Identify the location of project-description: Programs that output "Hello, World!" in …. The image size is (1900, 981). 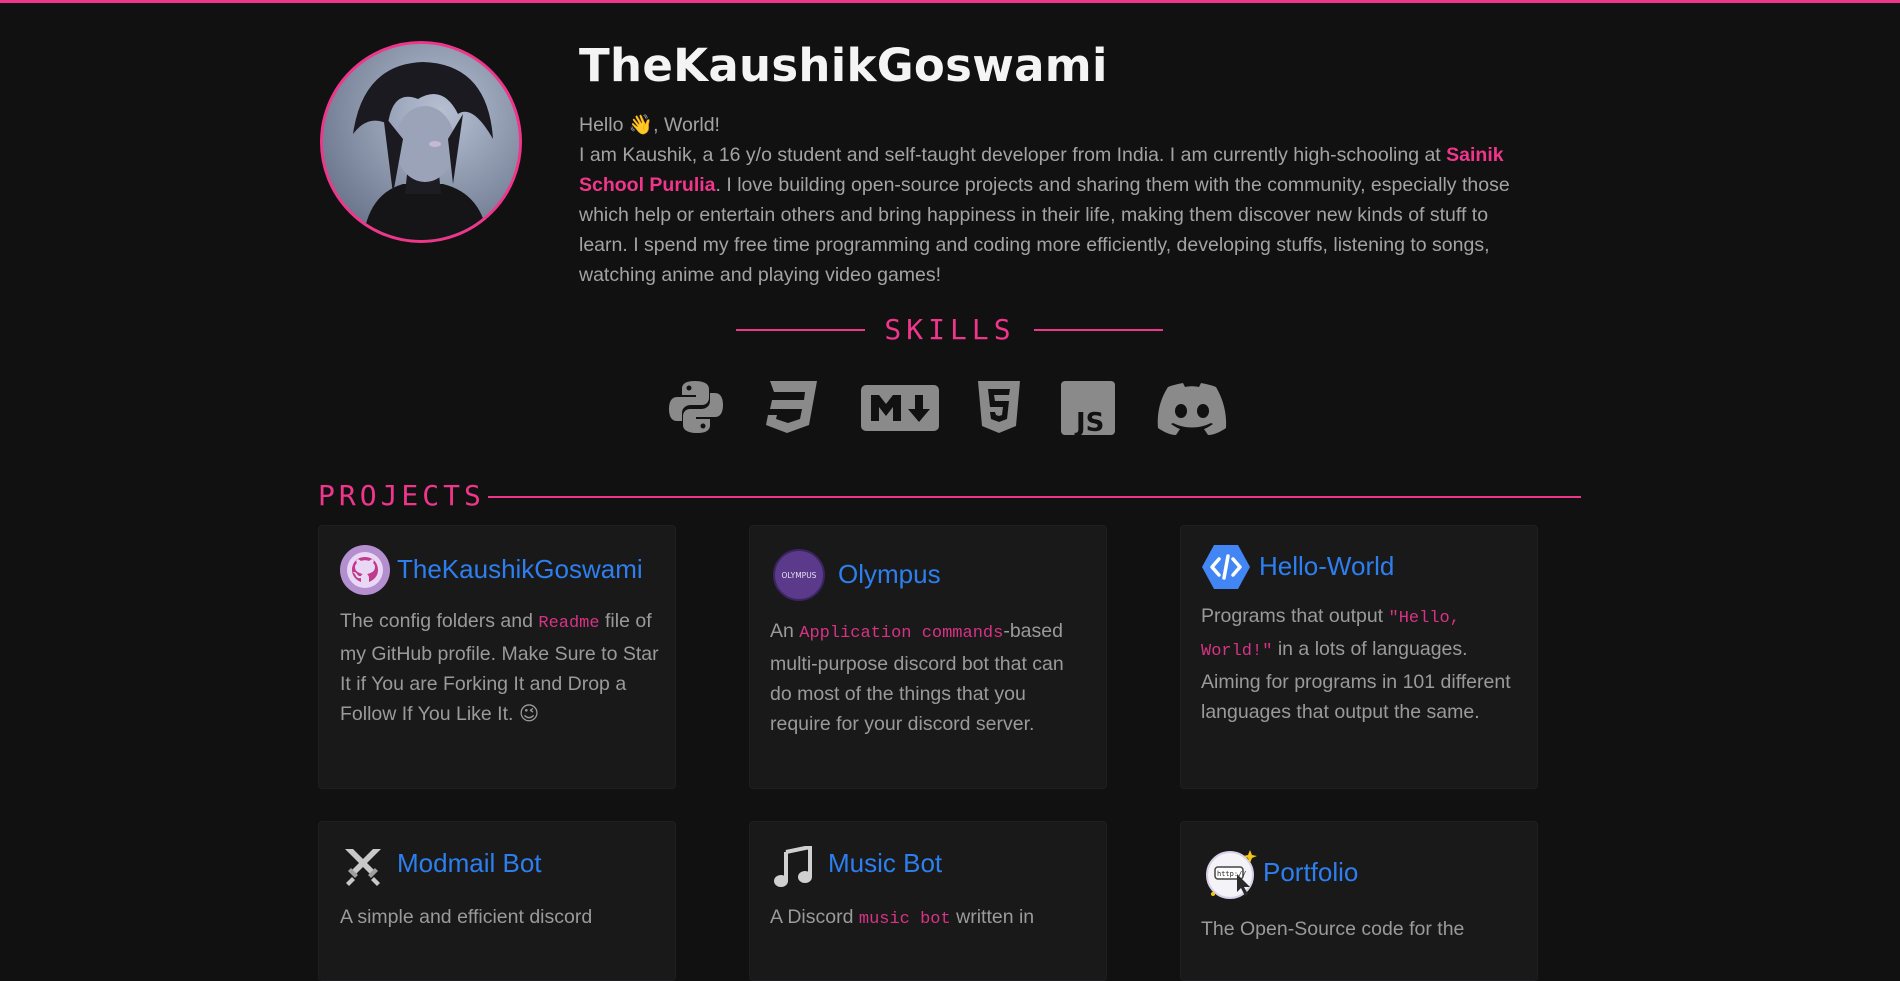
(1362, 664).